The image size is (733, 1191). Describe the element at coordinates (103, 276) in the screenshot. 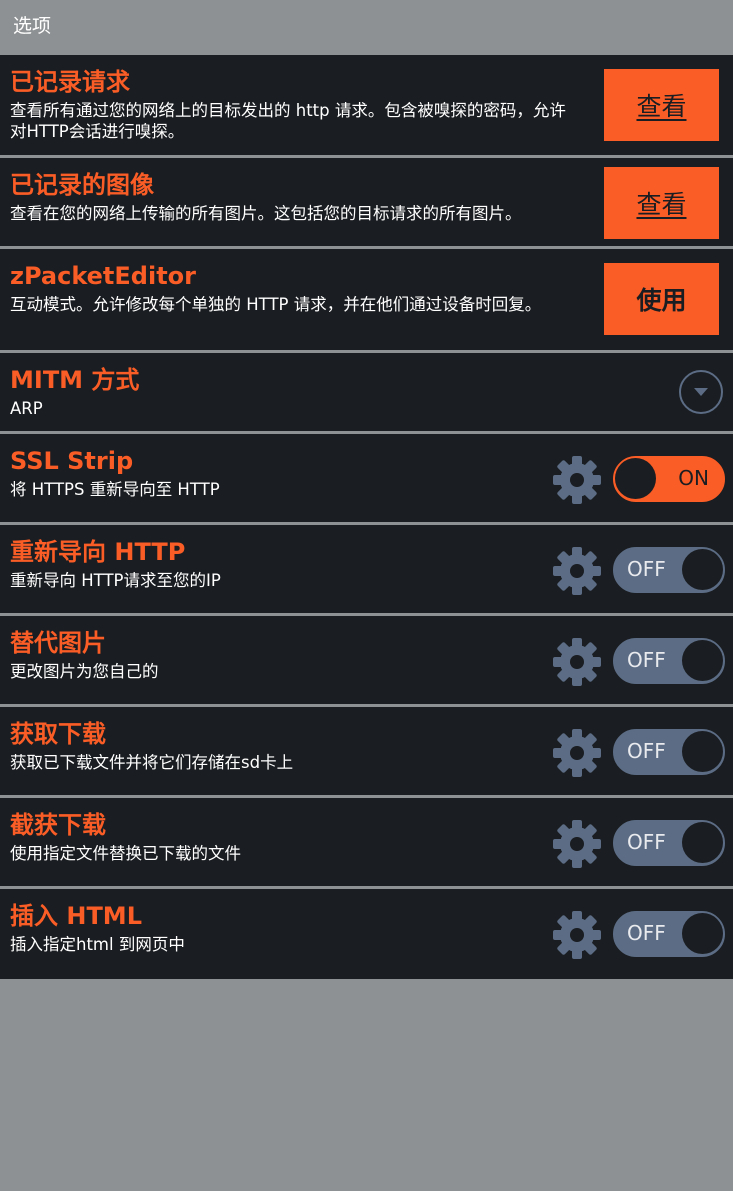

I see `row-title: zPacketEditor` at that location.